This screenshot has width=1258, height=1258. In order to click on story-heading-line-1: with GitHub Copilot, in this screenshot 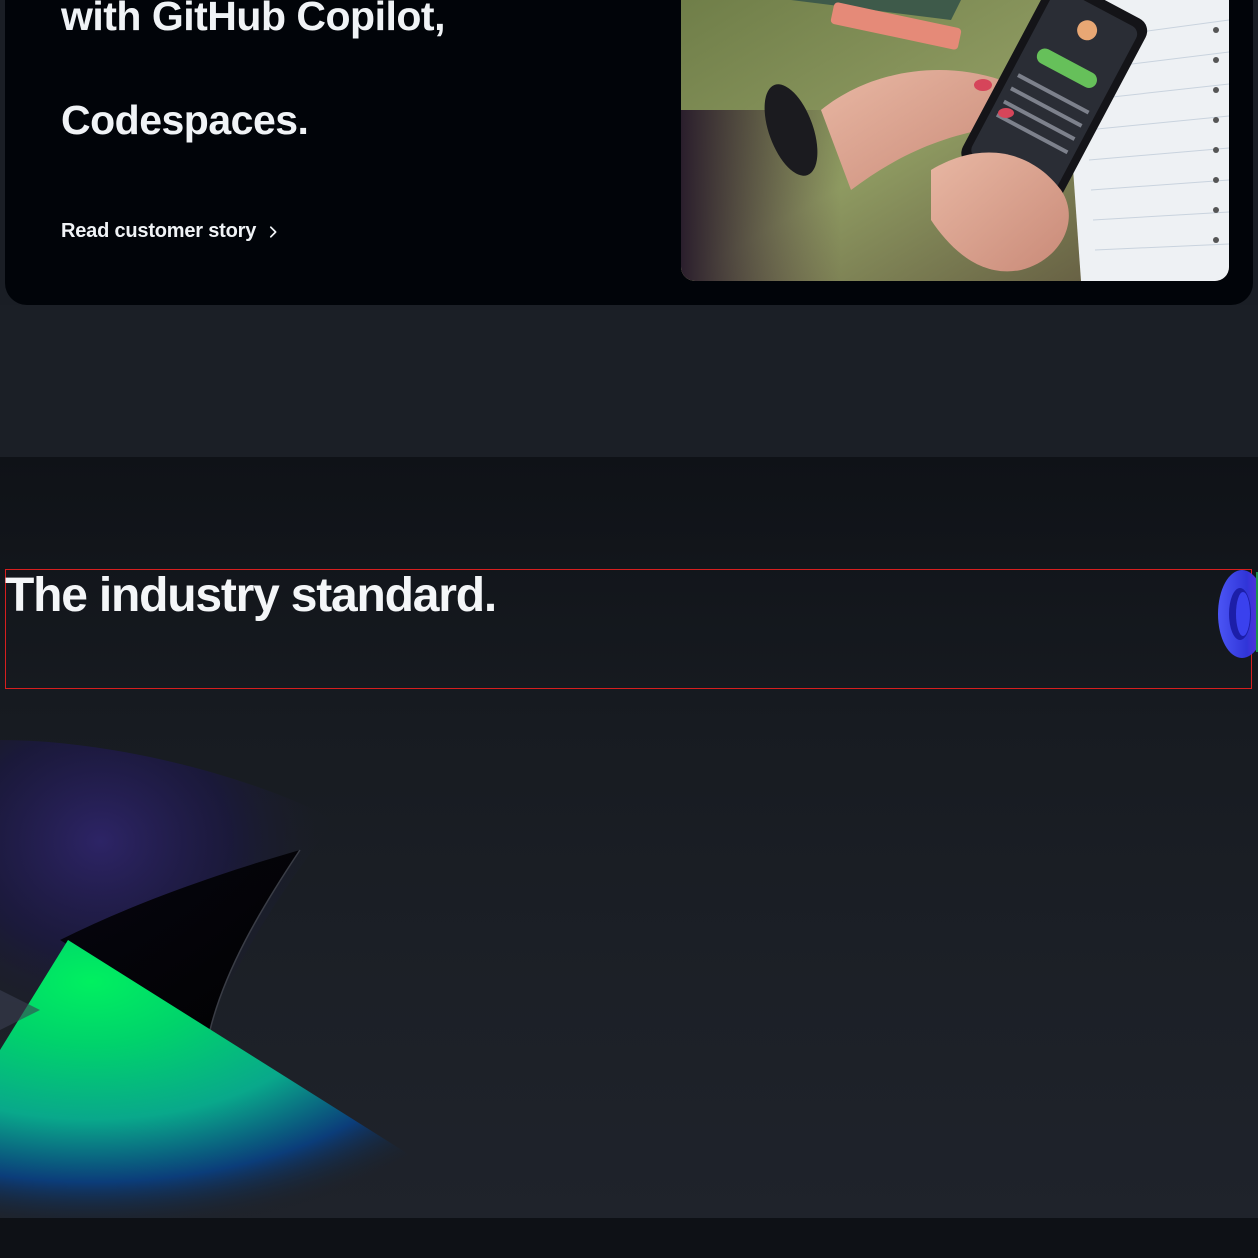, I will do `click(253, 19)`.